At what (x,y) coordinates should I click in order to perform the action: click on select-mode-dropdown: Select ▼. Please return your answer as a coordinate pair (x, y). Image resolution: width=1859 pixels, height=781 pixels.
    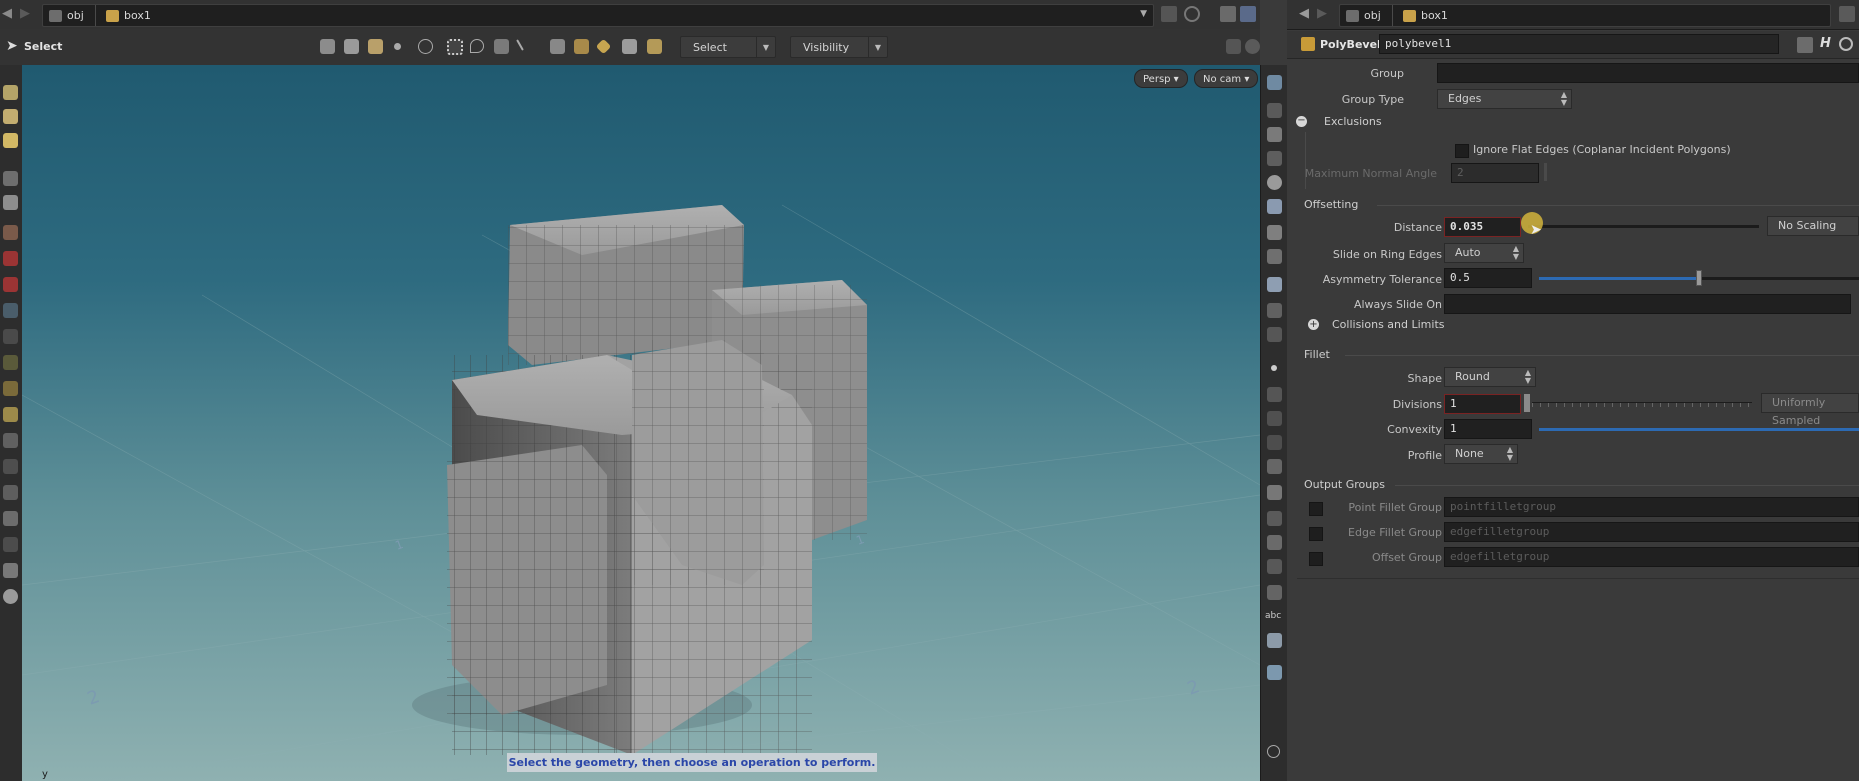
    Looking at the image, I should click on (728, 47).